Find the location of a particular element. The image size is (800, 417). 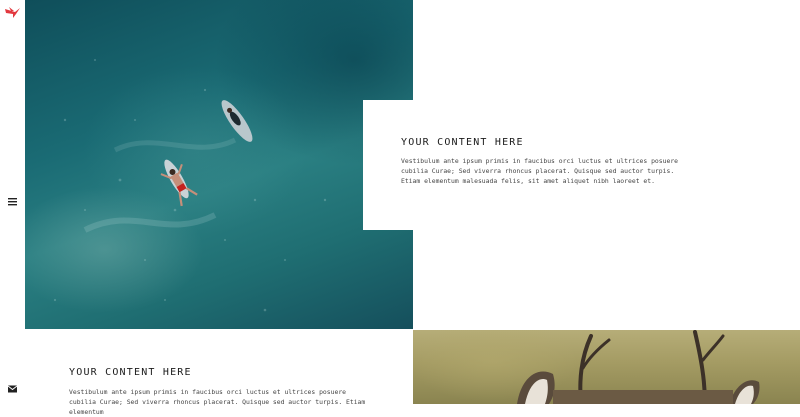

hamburger-menu-icon is located at coordinates (12, 201).